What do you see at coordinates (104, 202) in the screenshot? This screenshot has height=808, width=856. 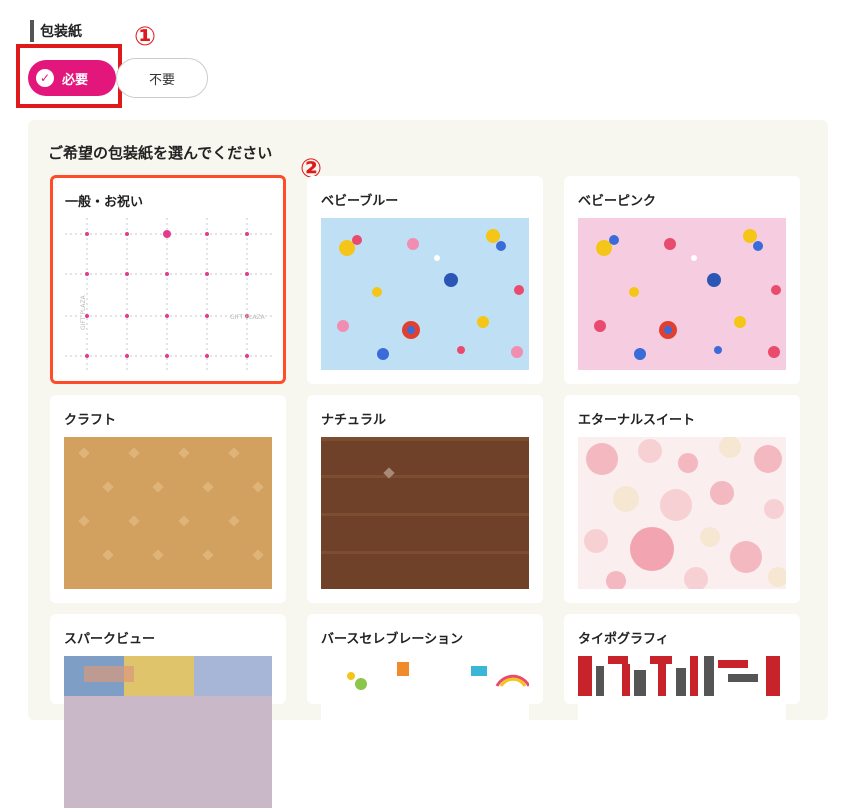 I see `paper-name: 一般・お祝い` at bounding box center [104, 202].